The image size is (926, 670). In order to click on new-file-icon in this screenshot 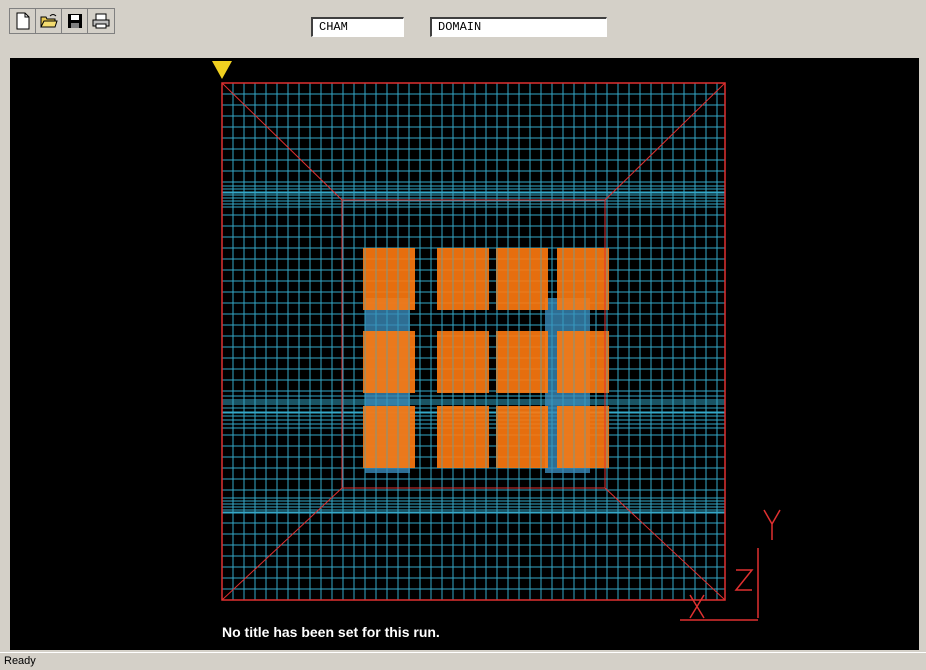, I will do `click(22, 21)`.